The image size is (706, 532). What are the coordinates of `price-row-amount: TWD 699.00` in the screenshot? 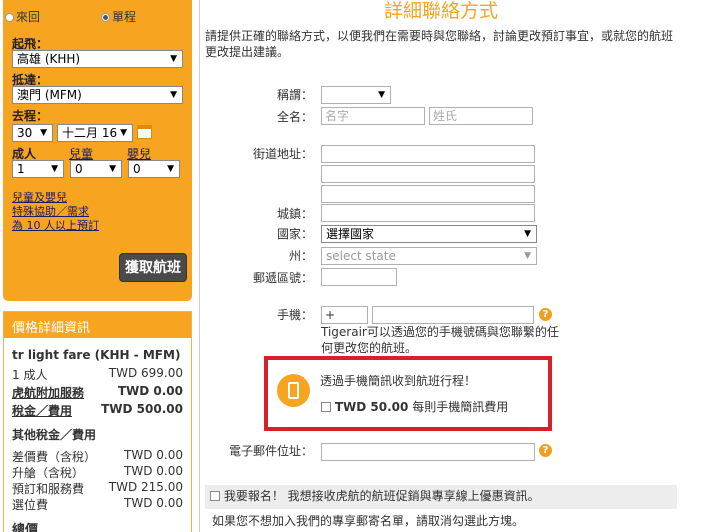 It's located at (145, 373).